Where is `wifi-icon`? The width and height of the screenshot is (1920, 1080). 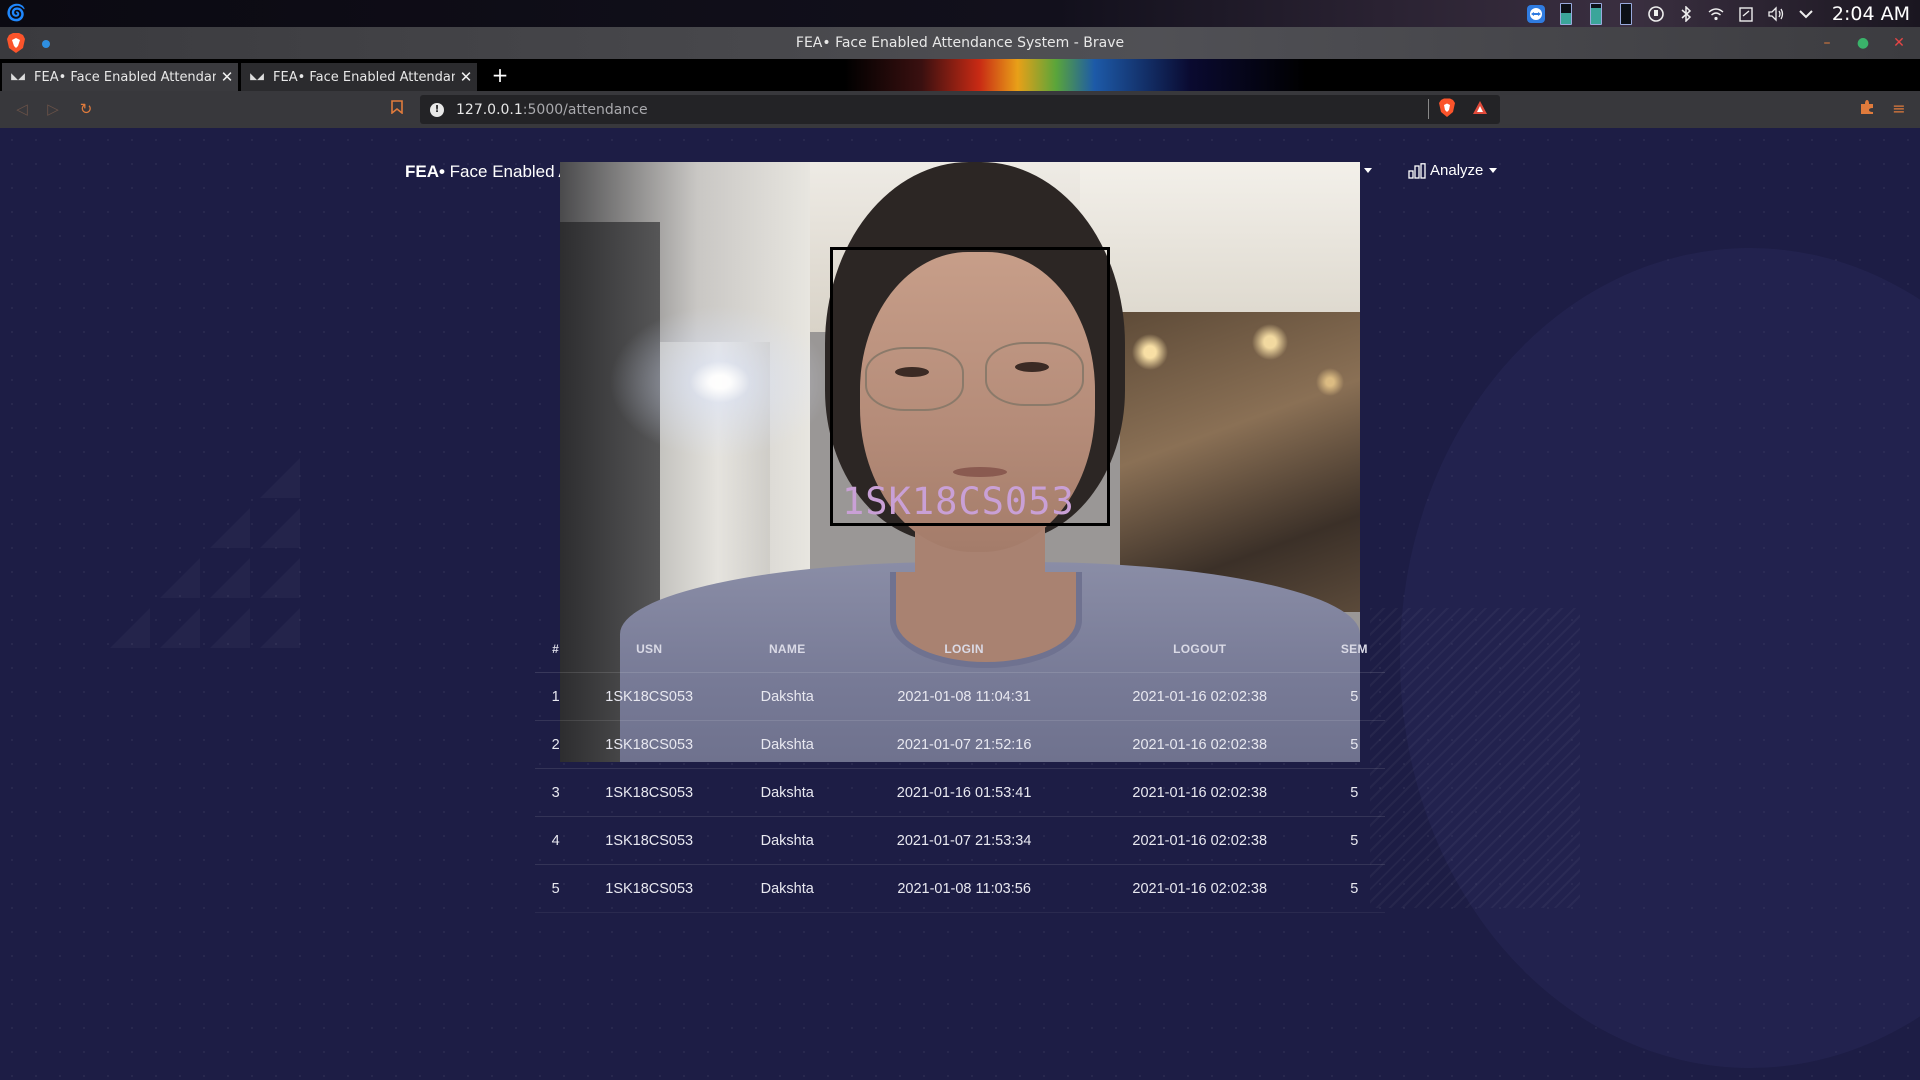
wifi-icon is located at coordinates (1716, 14).